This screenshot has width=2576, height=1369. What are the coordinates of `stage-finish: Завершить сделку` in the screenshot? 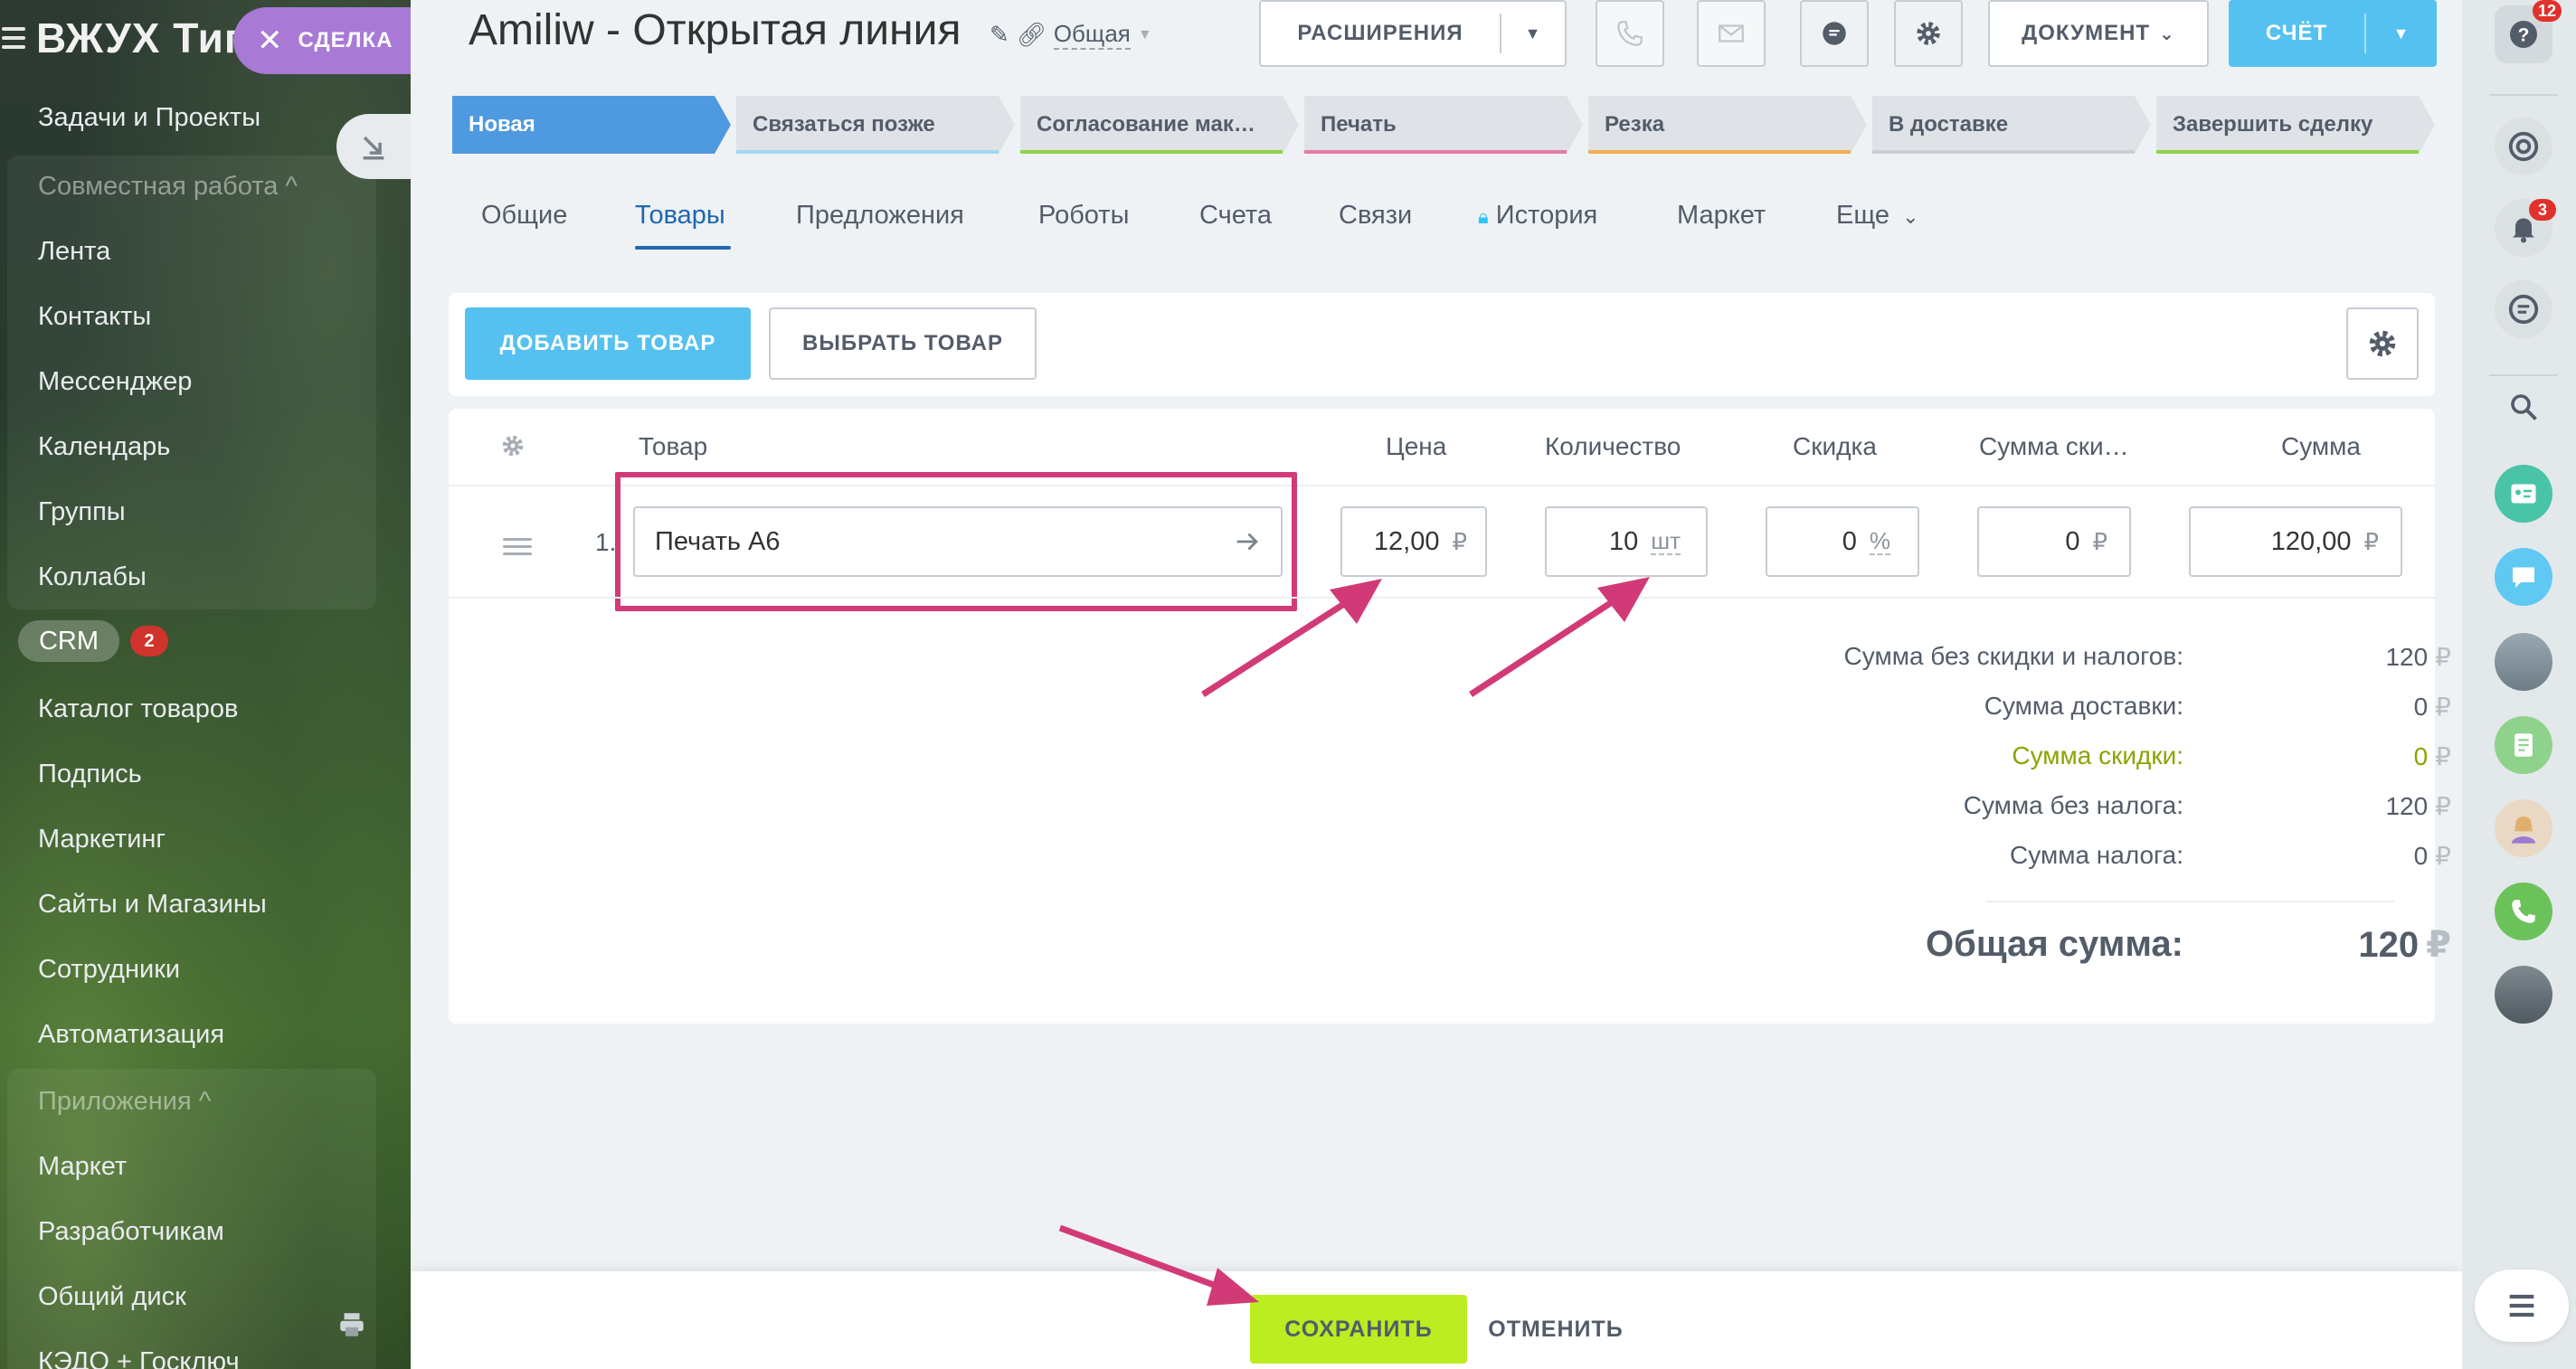 It's located at (2295, 125).